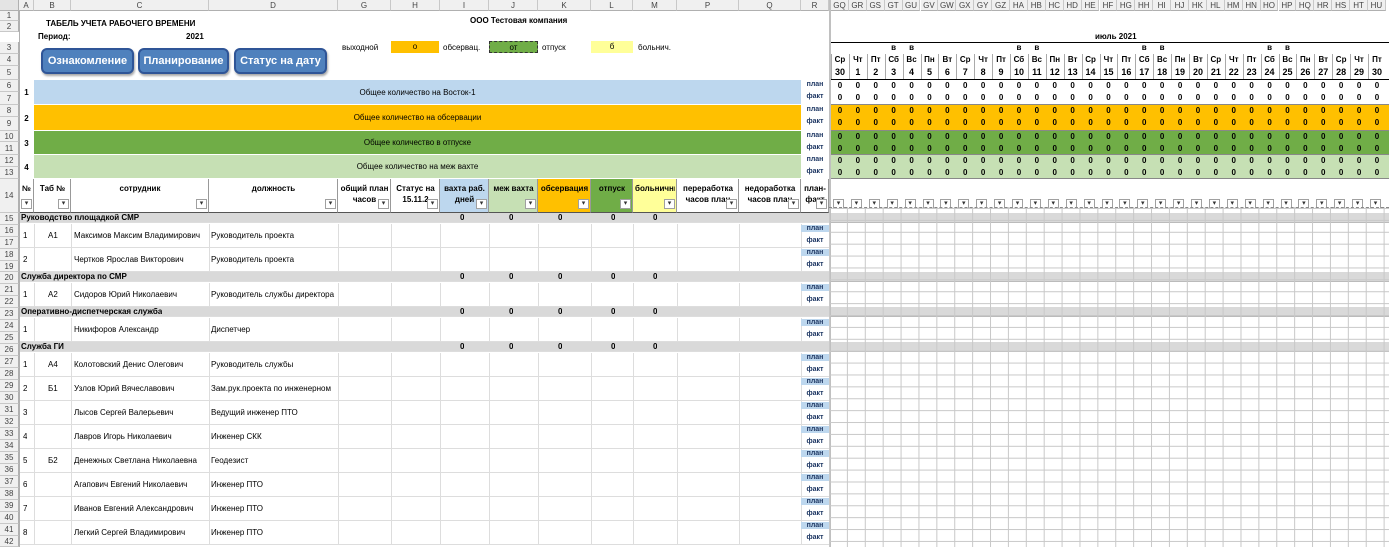  Describe the element at coordinates (1269, 5) in the screenshot. I see `column-header: HO` at that location.